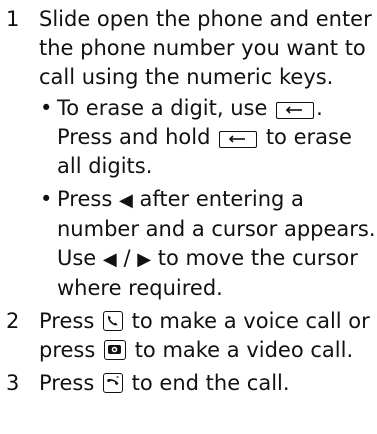 This screenshot has height=434, width=377. Describe the element at coordinates (319, 108) in the screenshot. I see `erase-text-b: .` at that location.